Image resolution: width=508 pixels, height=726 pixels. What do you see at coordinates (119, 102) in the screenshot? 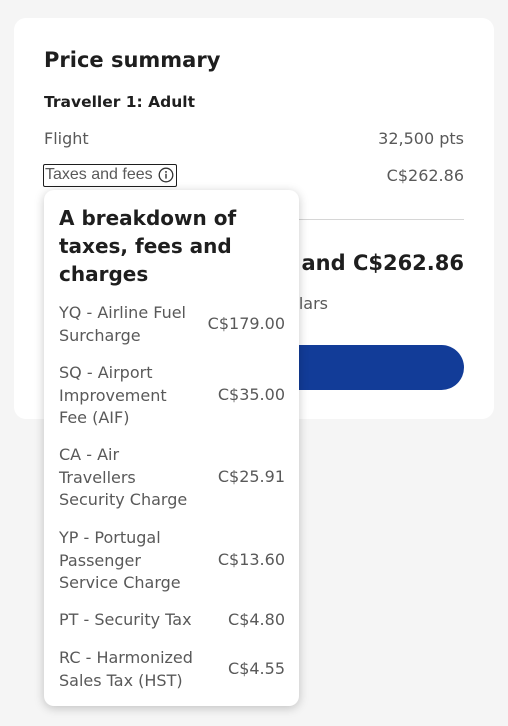
I see `traveller-heading: Traveller 1: Adult` at bounding box center [119, 102].